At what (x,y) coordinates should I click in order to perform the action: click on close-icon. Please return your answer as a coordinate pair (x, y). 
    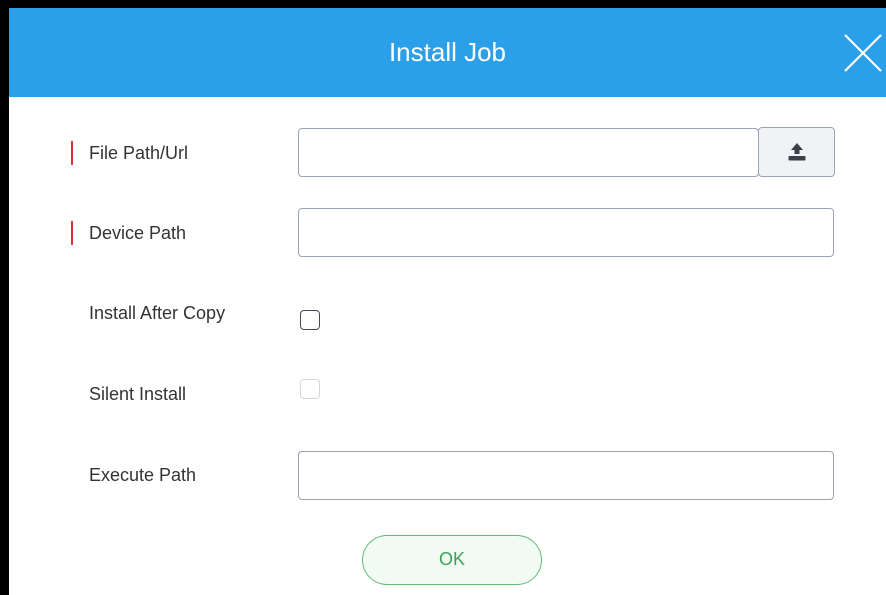
    Looking at the image, I should click on (863, 53).